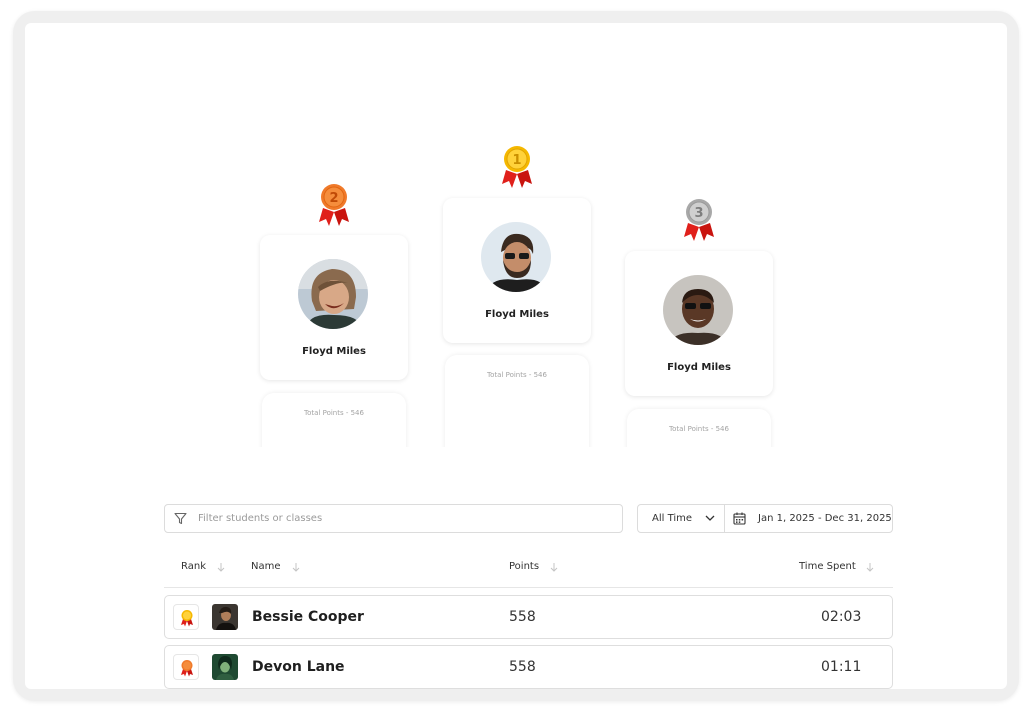 The image size is (1033, 716). What do you see at coordinates (393, 518) in the screenshot?
I see `search-input: Filter students or classes` at bounding box center [393, 518].